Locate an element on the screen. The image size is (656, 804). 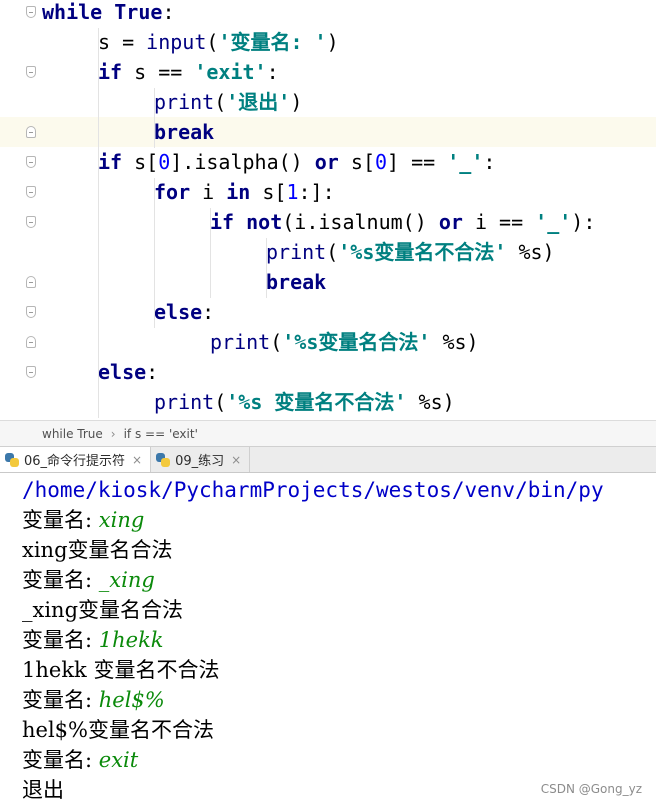
breadcrumb-item-while: while True is located at coordinates (72, 434).